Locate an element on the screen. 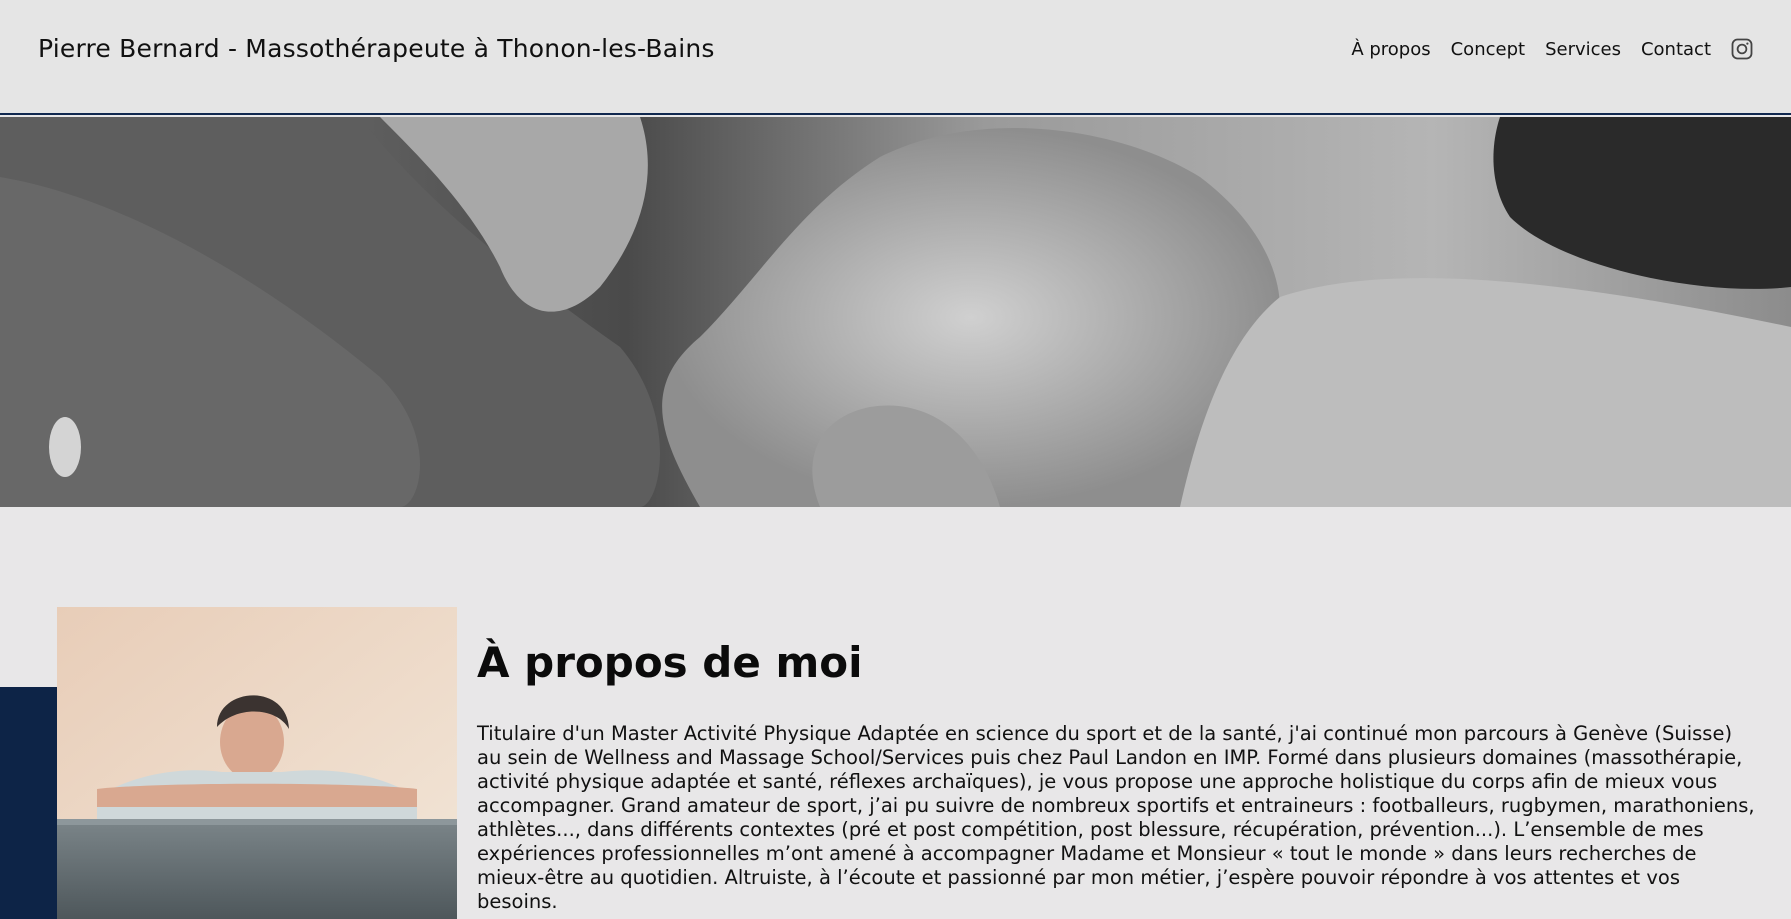 This screenshot has width=1791, height=919. nav-item-a-propos: À propos is located at coordinates (1390, 49).